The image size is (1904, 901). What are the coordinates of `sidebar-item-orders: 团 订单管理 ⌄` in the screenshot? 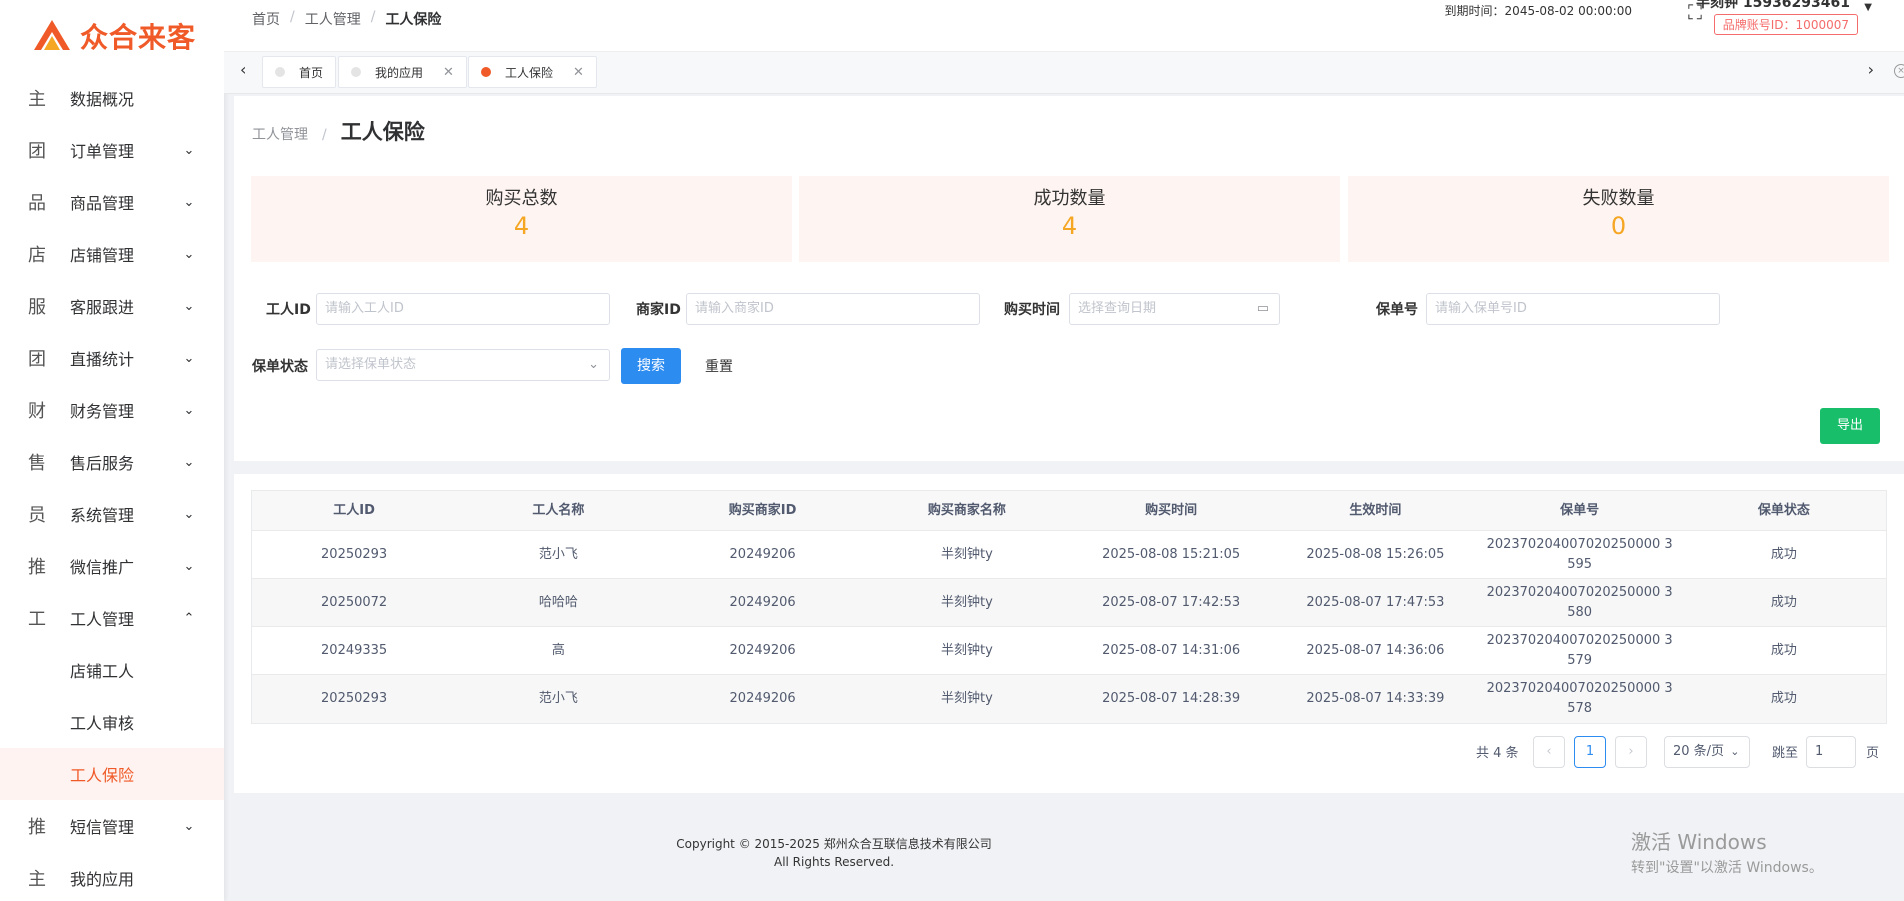 It's located at (112, 150).